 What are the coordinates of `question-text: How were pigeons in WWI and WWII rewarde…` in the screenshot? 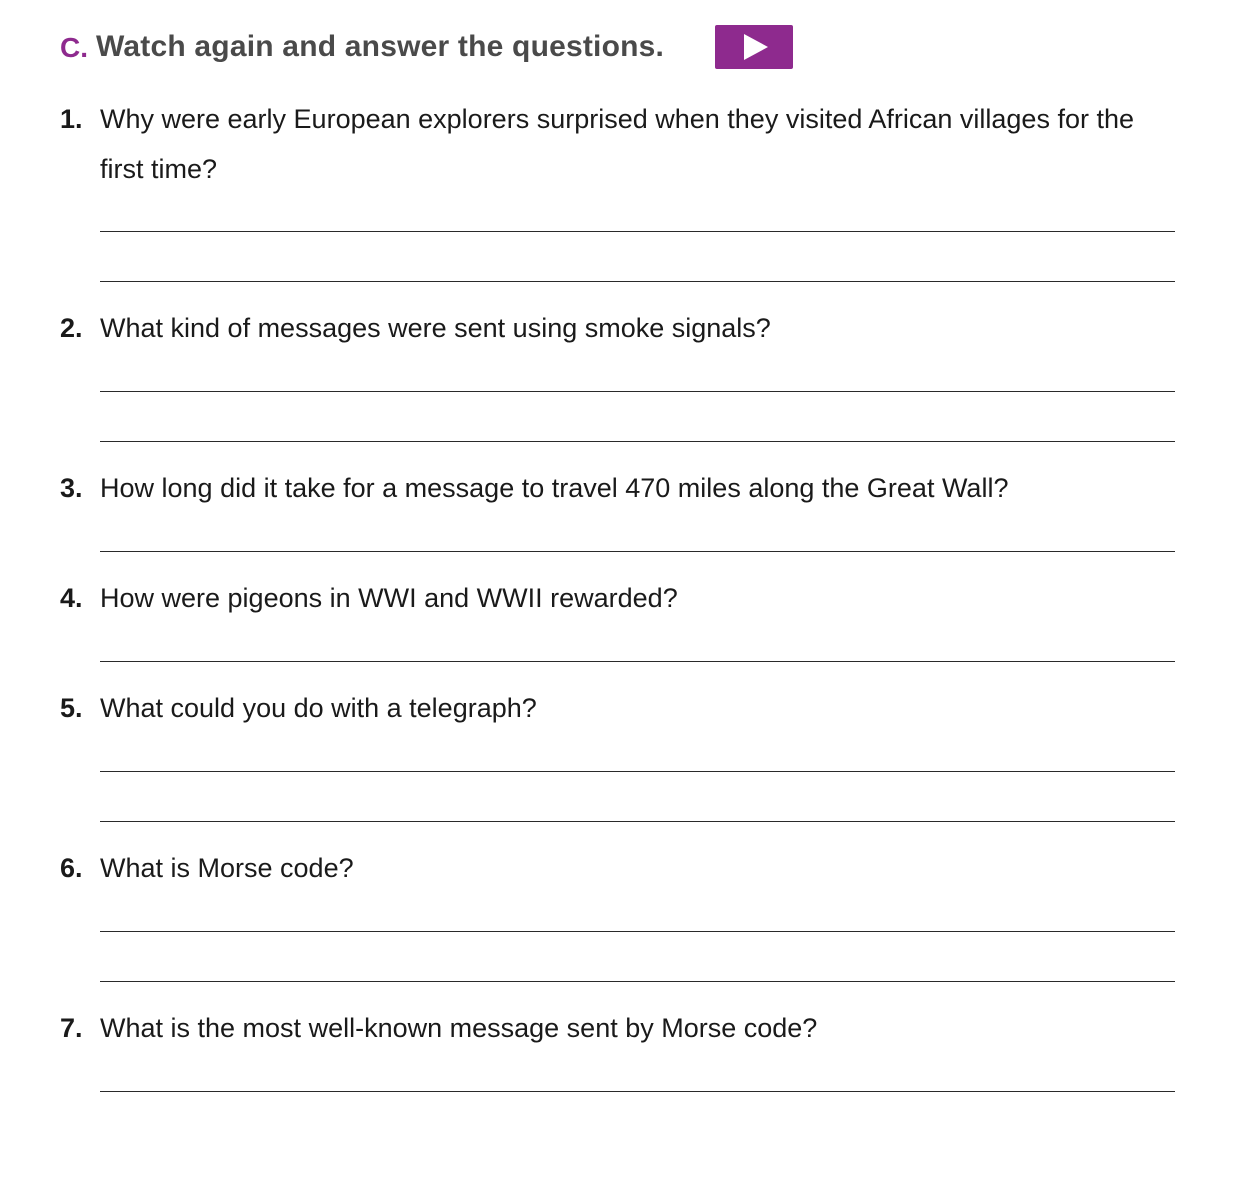 It's located at (389, 598).